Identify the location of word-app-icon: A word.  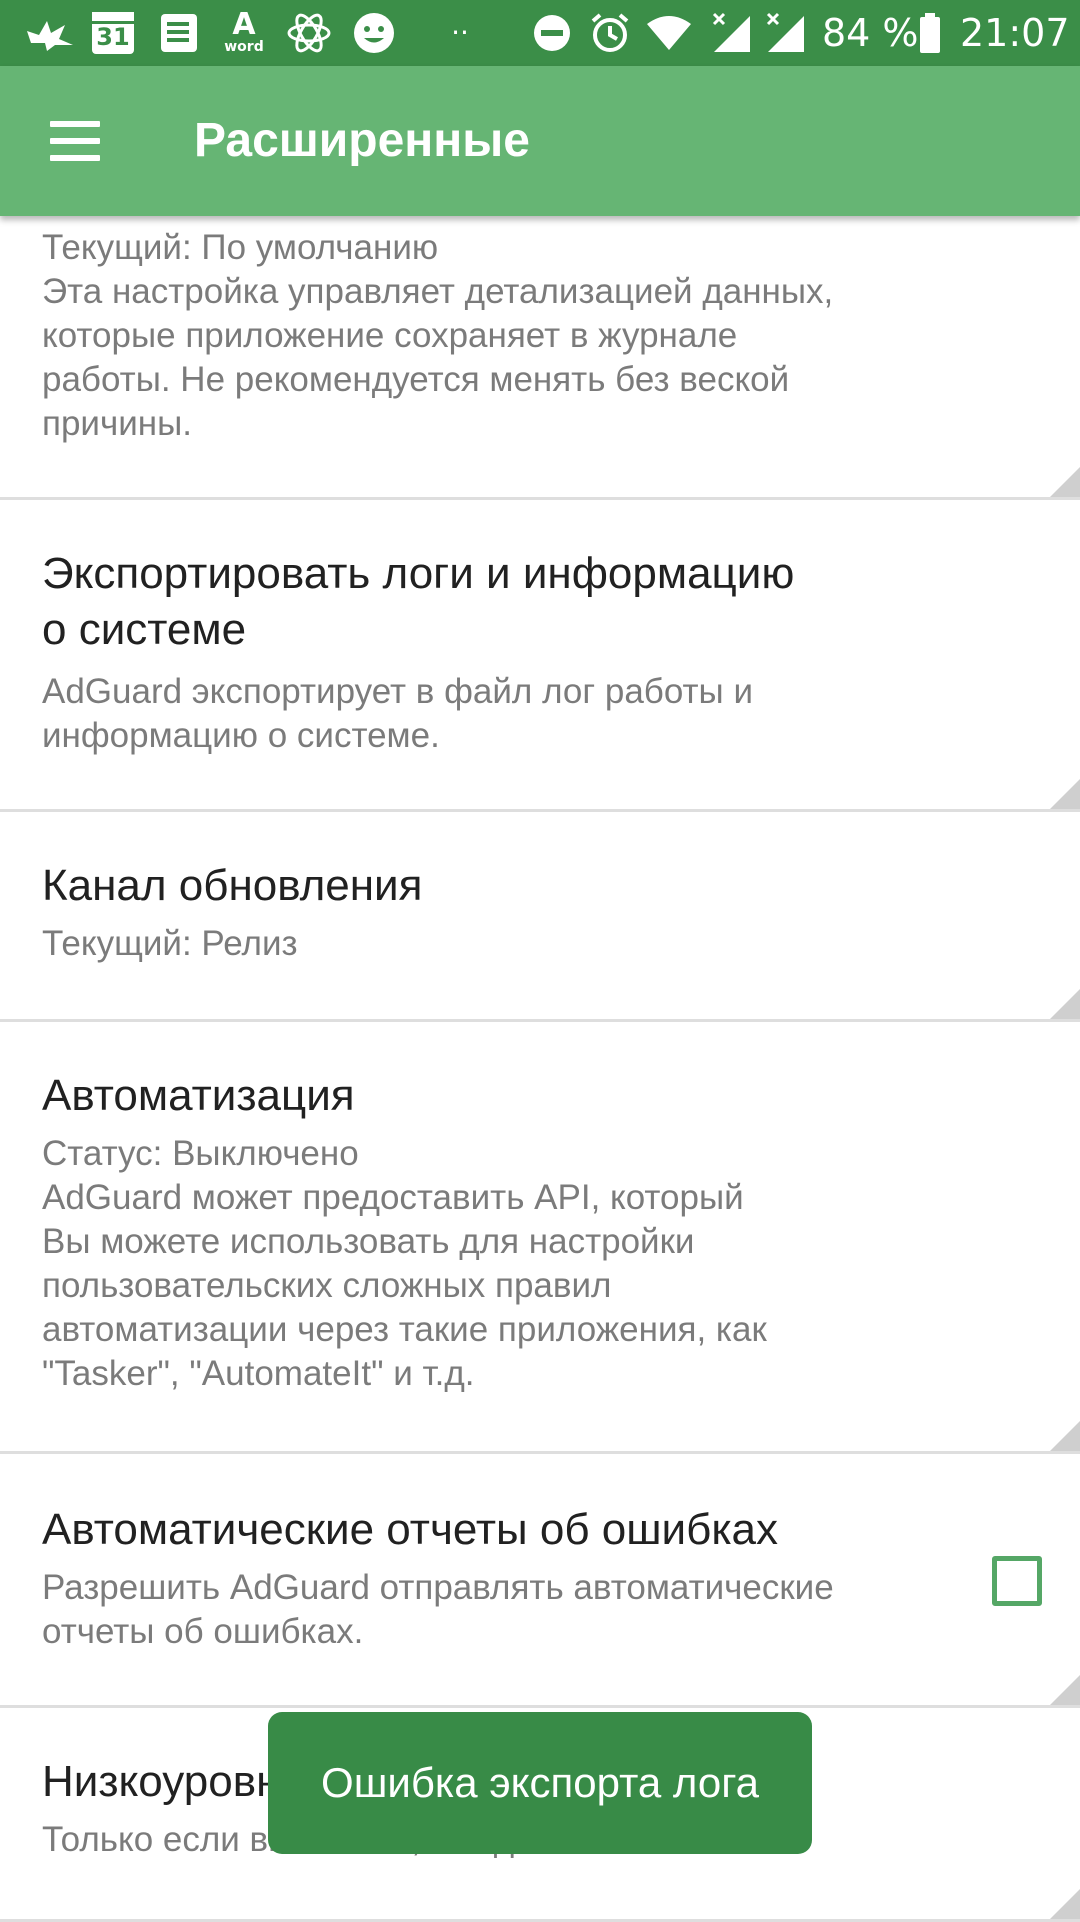
(244, 33).